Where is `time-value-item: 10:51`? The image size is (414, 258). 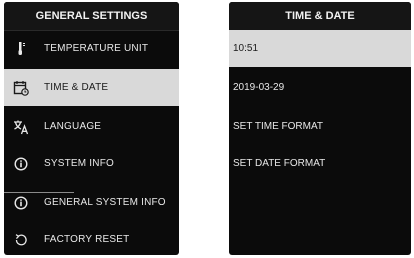
time-value-item: 10:51 is located at coordinates (320, 48).